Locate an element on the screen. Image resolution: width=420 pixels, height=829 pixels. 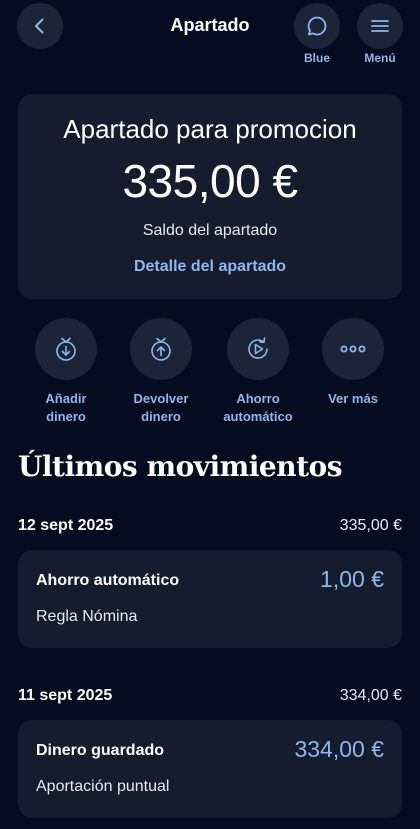
hamburger-menu-icon is located at coordinates (380, 26).